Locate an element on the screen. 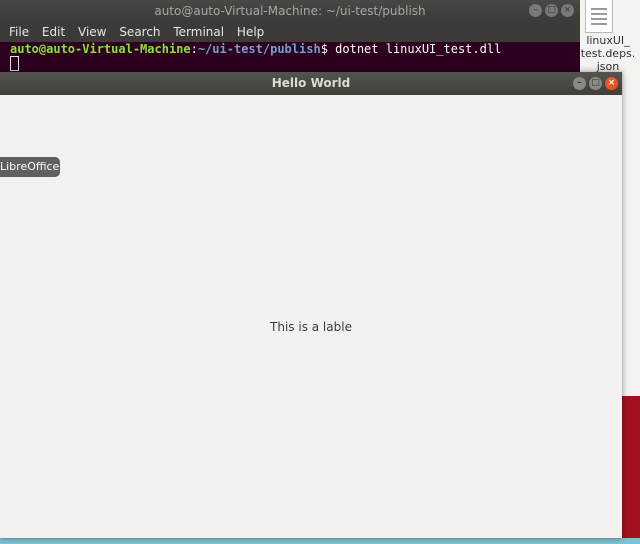  terminal-command: dotnet linuxUI_test.dll is located at coordinates (418, 49).